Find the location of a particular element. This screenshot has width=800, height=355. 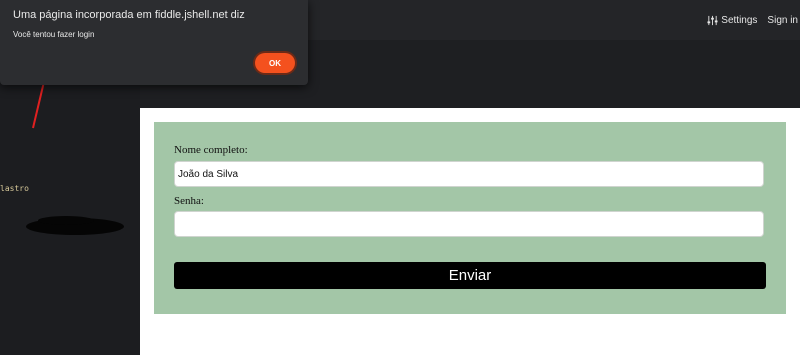

ok-button: OK is located at coordinates (275, 63).